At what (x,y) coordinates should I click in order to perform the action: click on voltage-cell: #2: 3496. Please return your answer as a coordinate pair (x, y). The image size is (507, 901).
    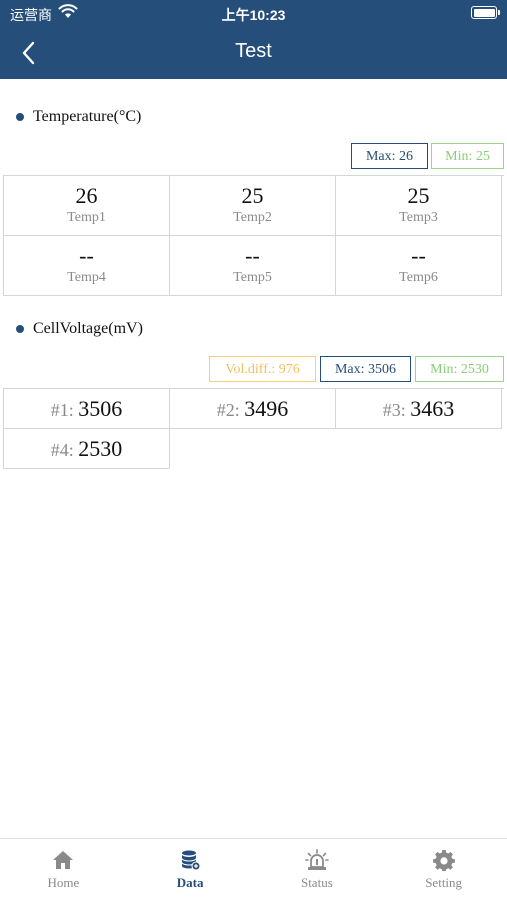
    Looking at the image, I should click on (253, 409).